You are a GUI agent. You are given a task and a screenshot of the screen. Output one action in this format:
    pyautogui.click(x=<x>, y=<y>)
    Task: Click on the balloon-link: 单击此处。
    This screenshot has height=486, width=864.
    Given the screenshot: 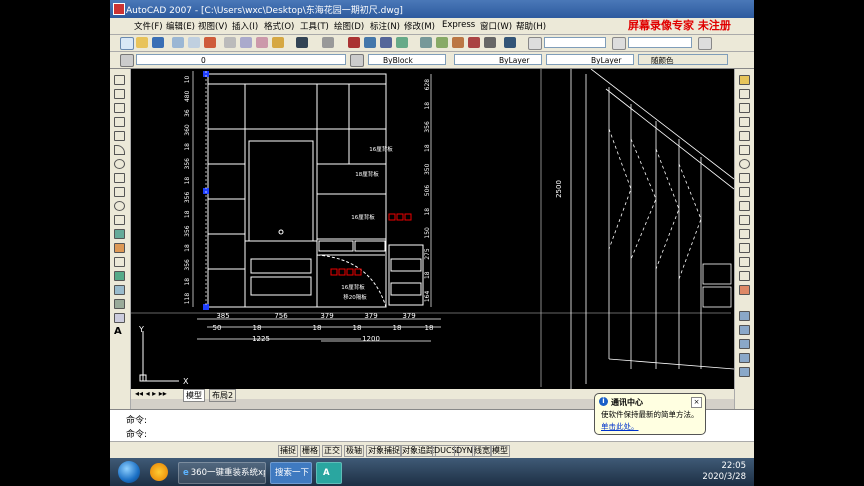 What is the action you would take?
    pyautogui.click(x=620, y=426)
    